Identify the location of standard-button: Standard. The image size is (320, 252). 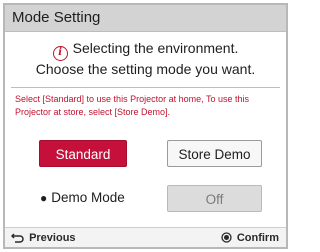
(83, 153).